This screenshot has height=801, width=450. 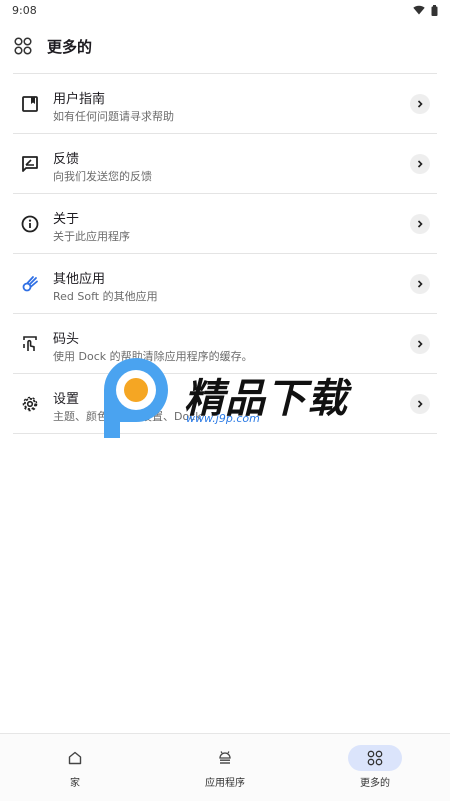 I want to click on book-icon, so click(x=30, y=104).